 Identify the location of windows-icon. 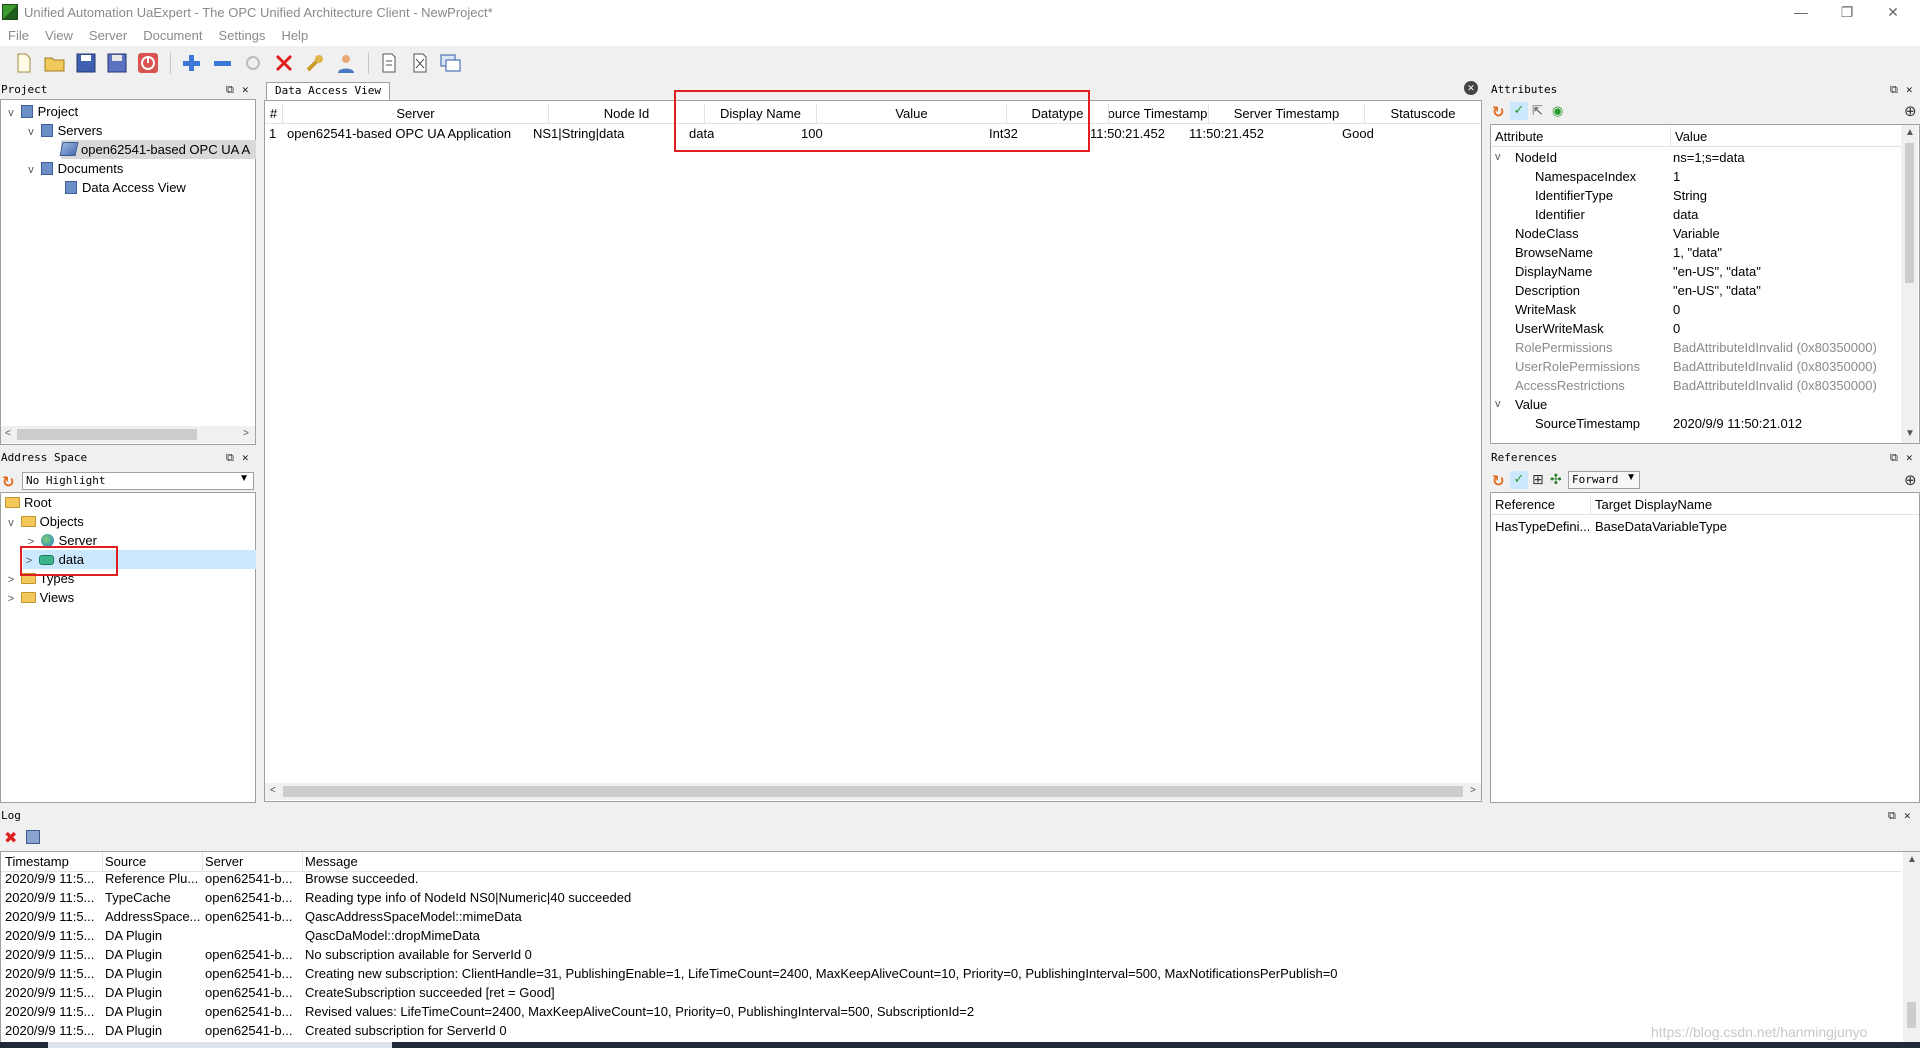
(451, 63).